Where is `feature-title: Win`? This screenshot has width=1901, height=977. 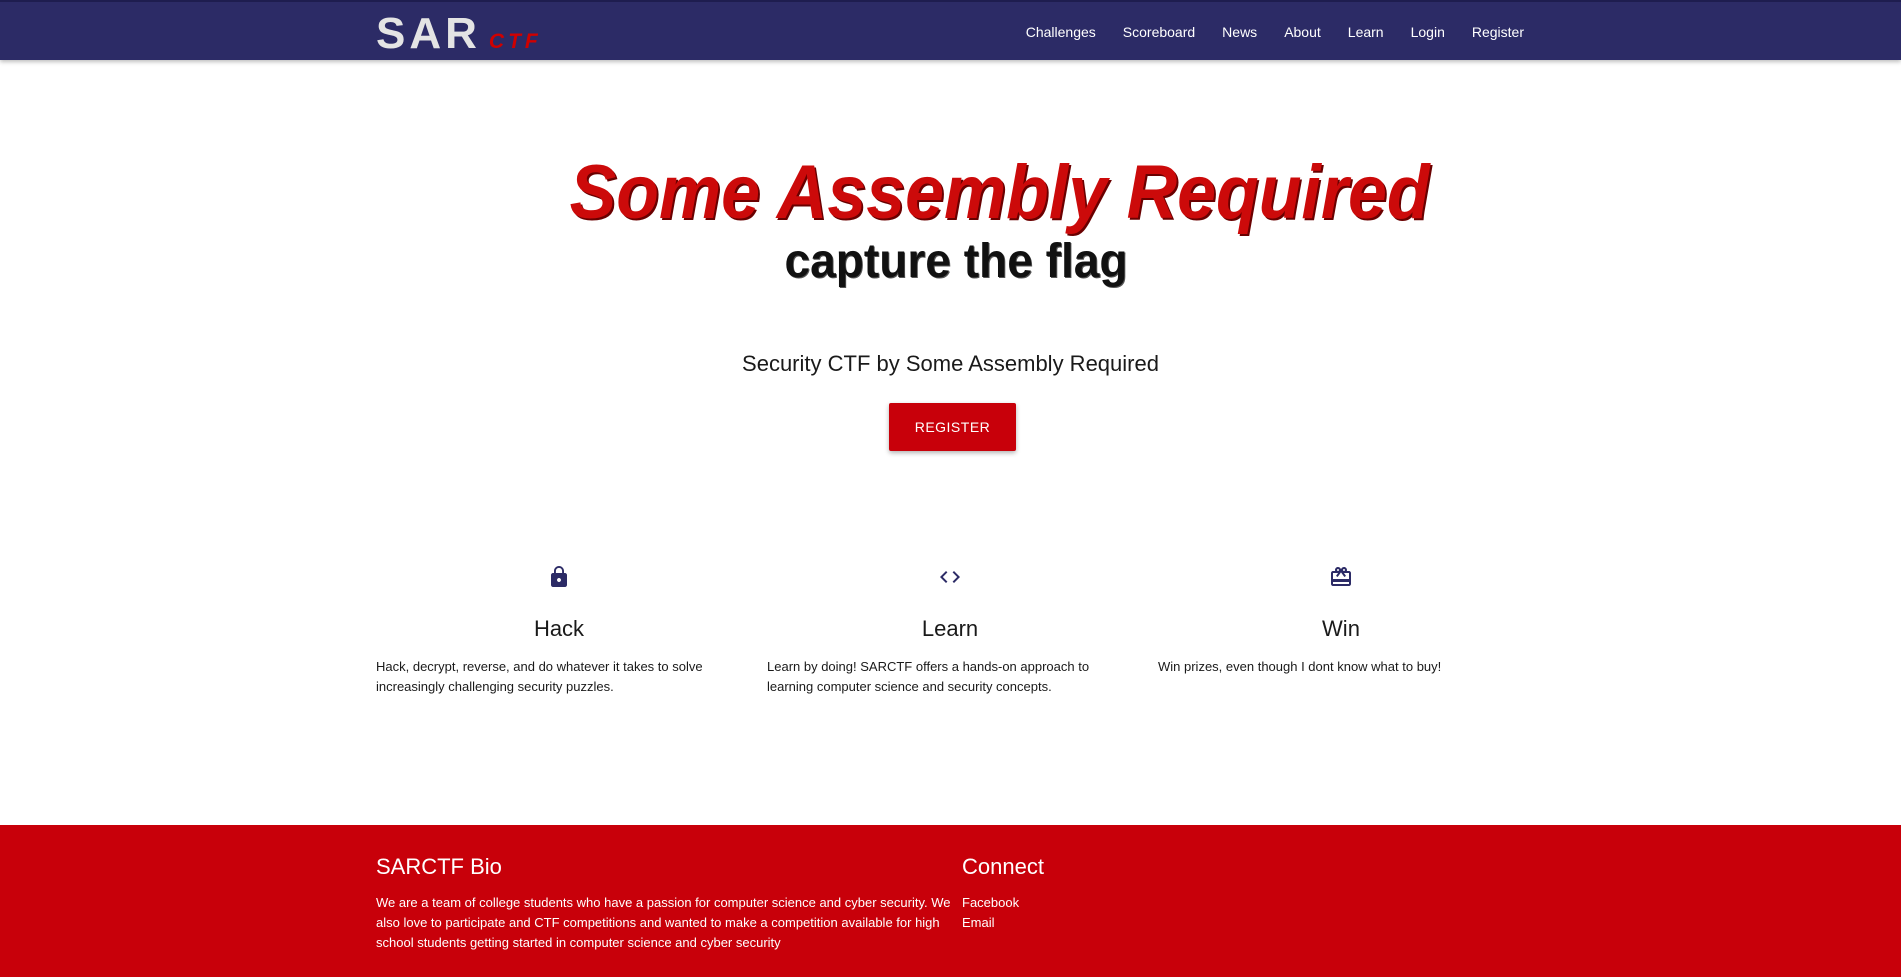
feature-title: Win is located at coordinates (1341, 628).